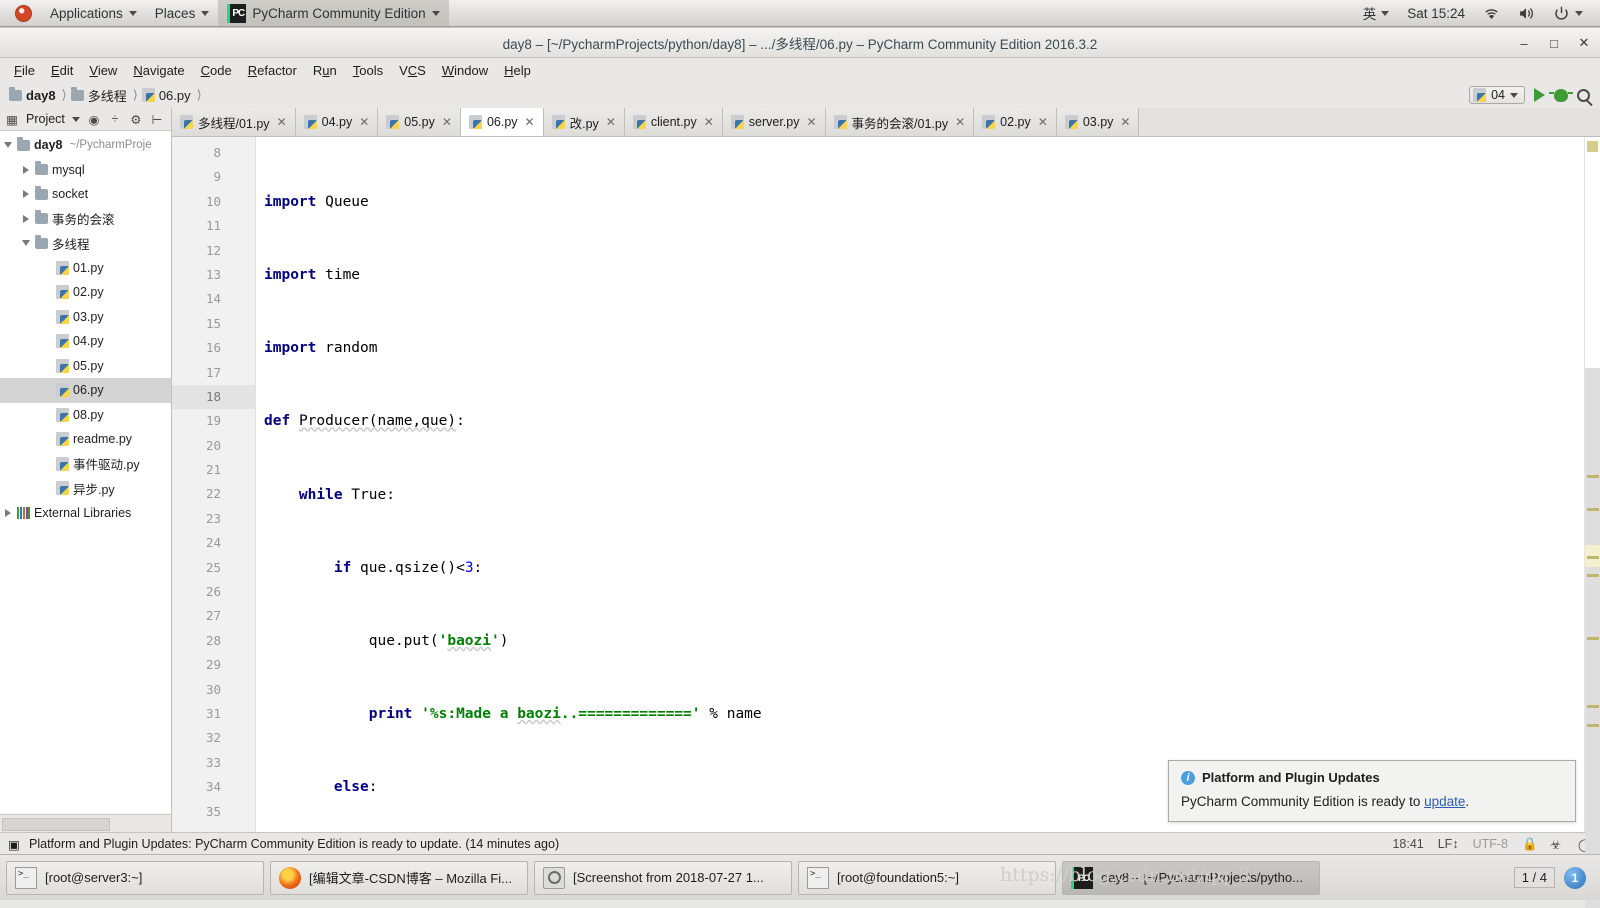  What do you see at coordinates (135, 878) in the screenshot?
I see `task-root-server3: [root@server3:~]` at bounding box center [135, 878].